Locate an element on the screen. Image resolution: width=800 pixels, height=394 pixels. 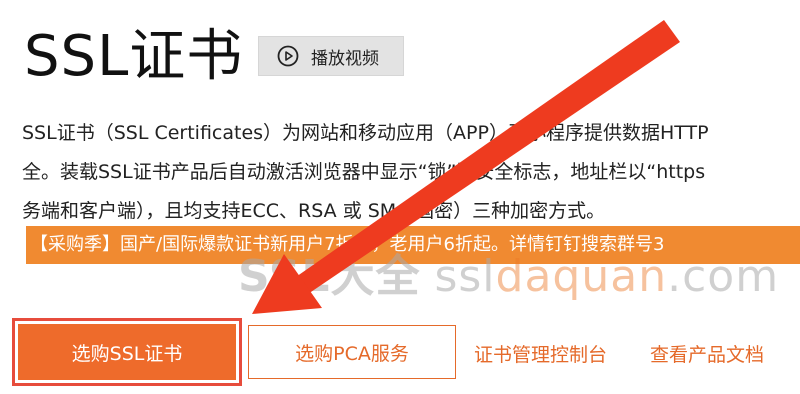
buy-pca-service-button: 选购PCA服务 is located at coordinates (352, 352).